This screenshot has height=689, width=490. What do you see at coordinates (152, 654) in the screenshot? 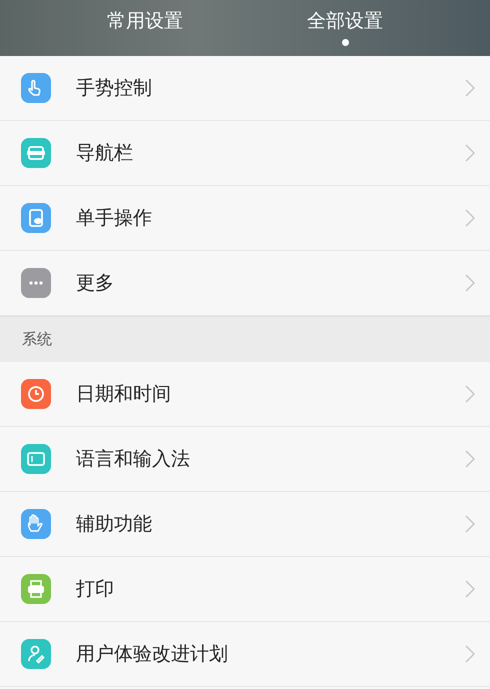
I see `row-label: 用户体验改进计划` at bounding box center [152, 654].